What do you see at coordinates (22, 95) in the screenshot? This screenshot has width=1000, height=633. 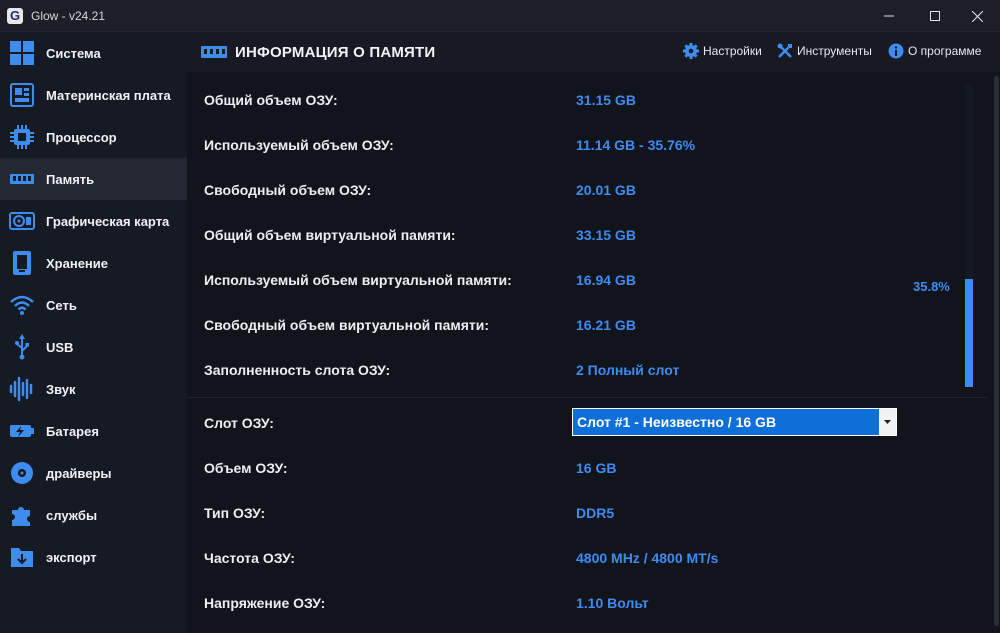 I see `motherboard-icon` at bounding box center [22, 95].